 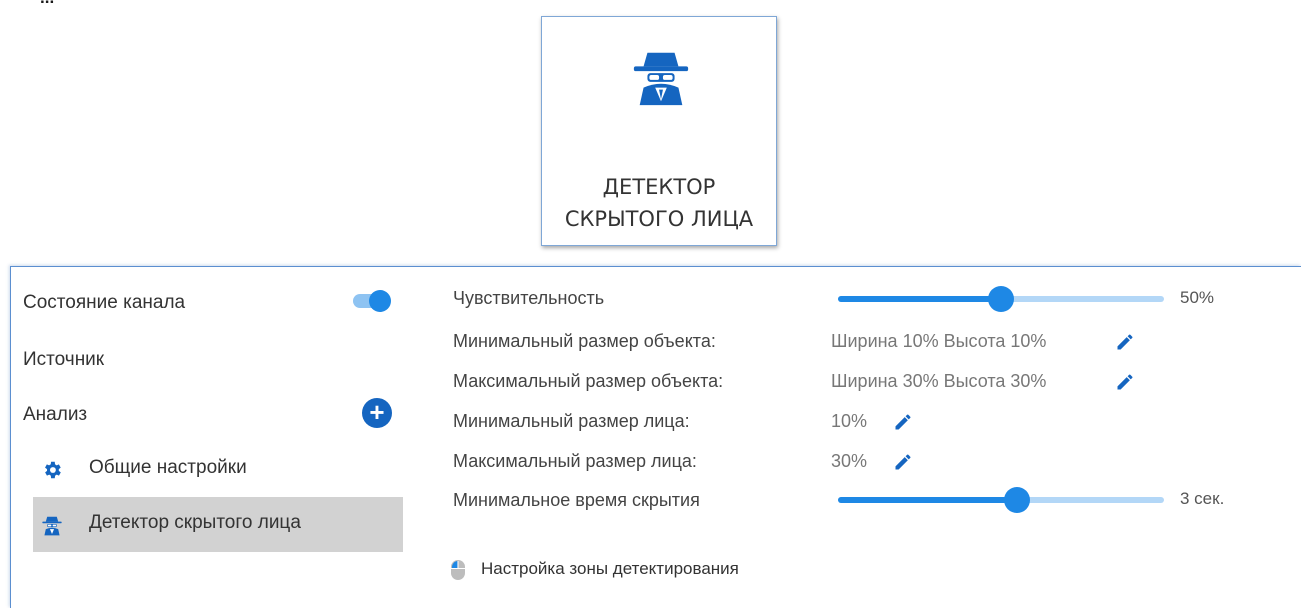 I want to click on sidebar-item-general-settings: Общие настройки, so click(x=218, y=469).